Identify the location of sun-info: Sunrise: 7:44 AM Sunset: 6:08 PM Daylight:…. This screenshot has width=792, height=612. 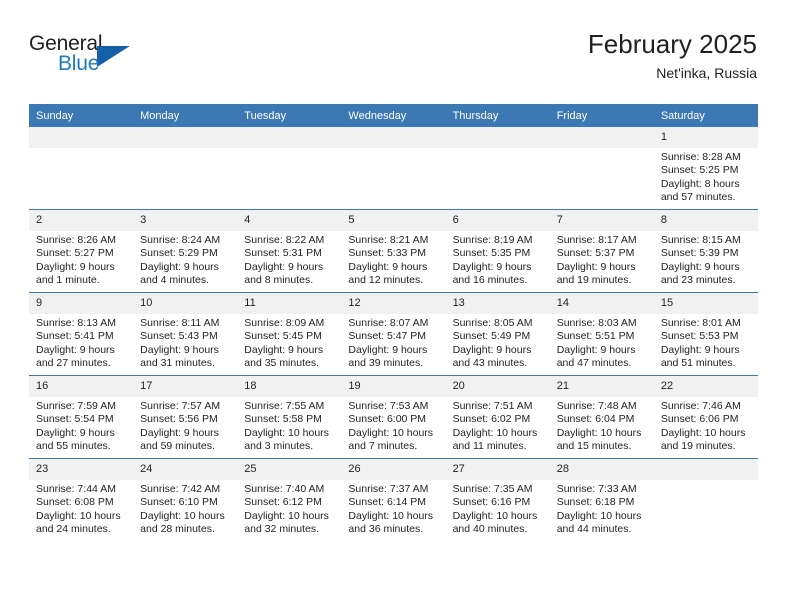
(81, 508).